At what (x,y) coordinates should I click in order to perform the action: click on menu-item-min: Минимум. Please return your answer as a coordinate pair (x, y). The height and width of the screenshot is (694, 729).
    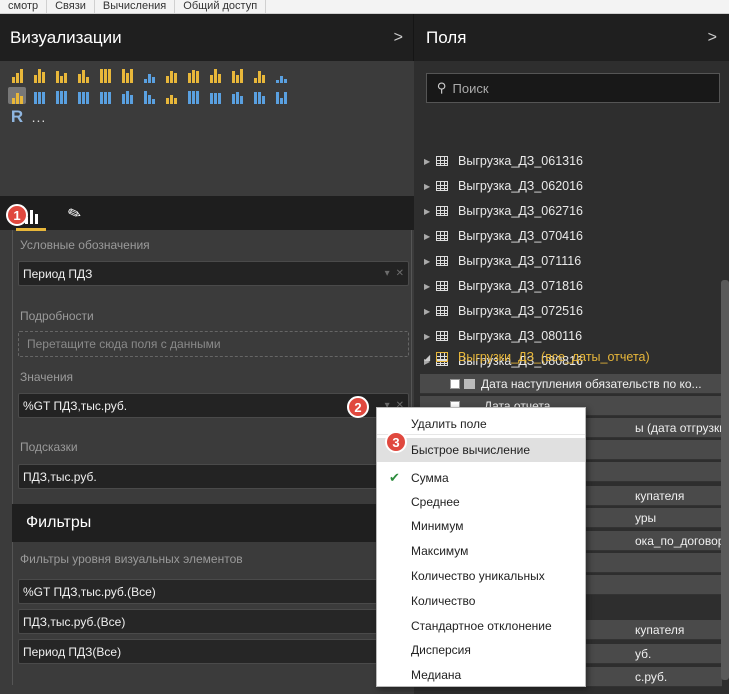
    Looking at the image, I should click on (481, 526).